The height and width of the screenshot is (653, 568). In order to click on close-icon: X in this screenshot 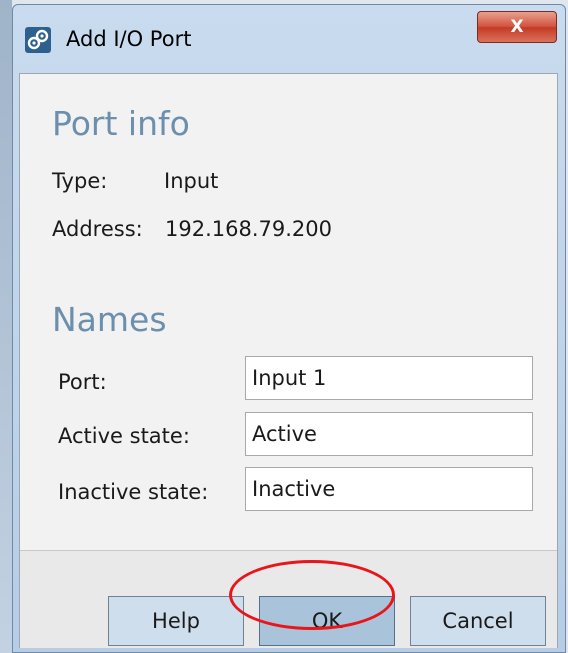, I will do `click(517, 27)`.